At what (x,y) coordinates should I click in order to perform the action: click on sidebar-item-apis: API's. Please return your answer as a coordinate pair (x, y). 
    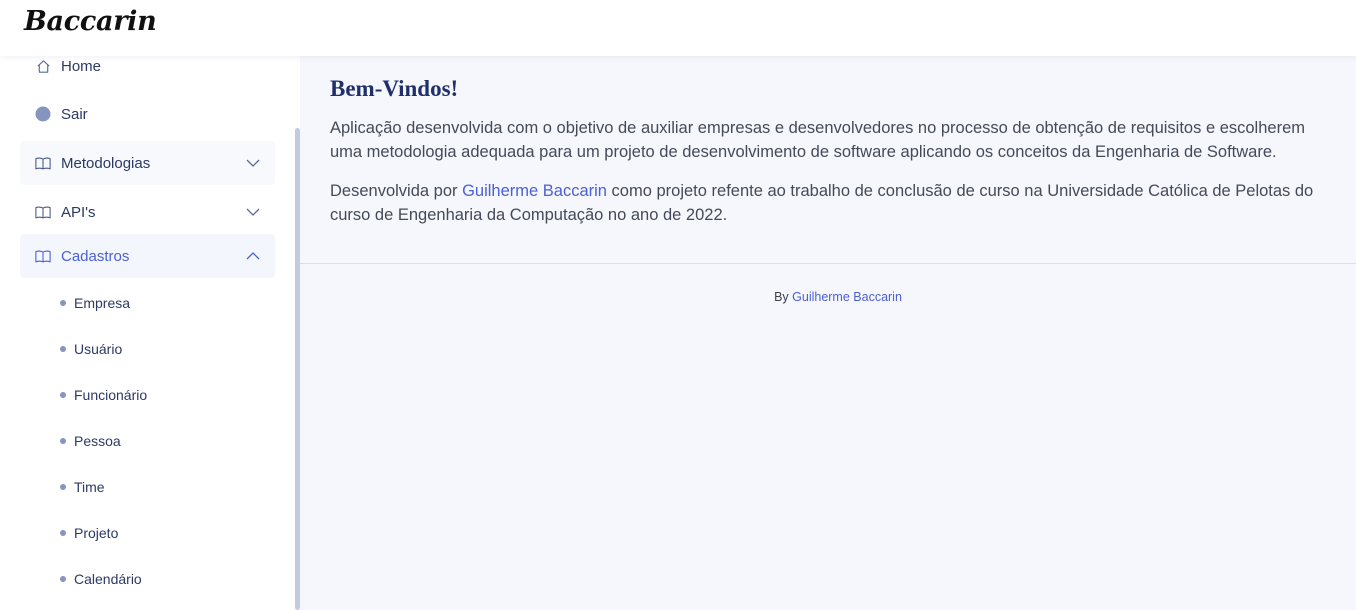
    Looking at the image, I should click on (147, 212).